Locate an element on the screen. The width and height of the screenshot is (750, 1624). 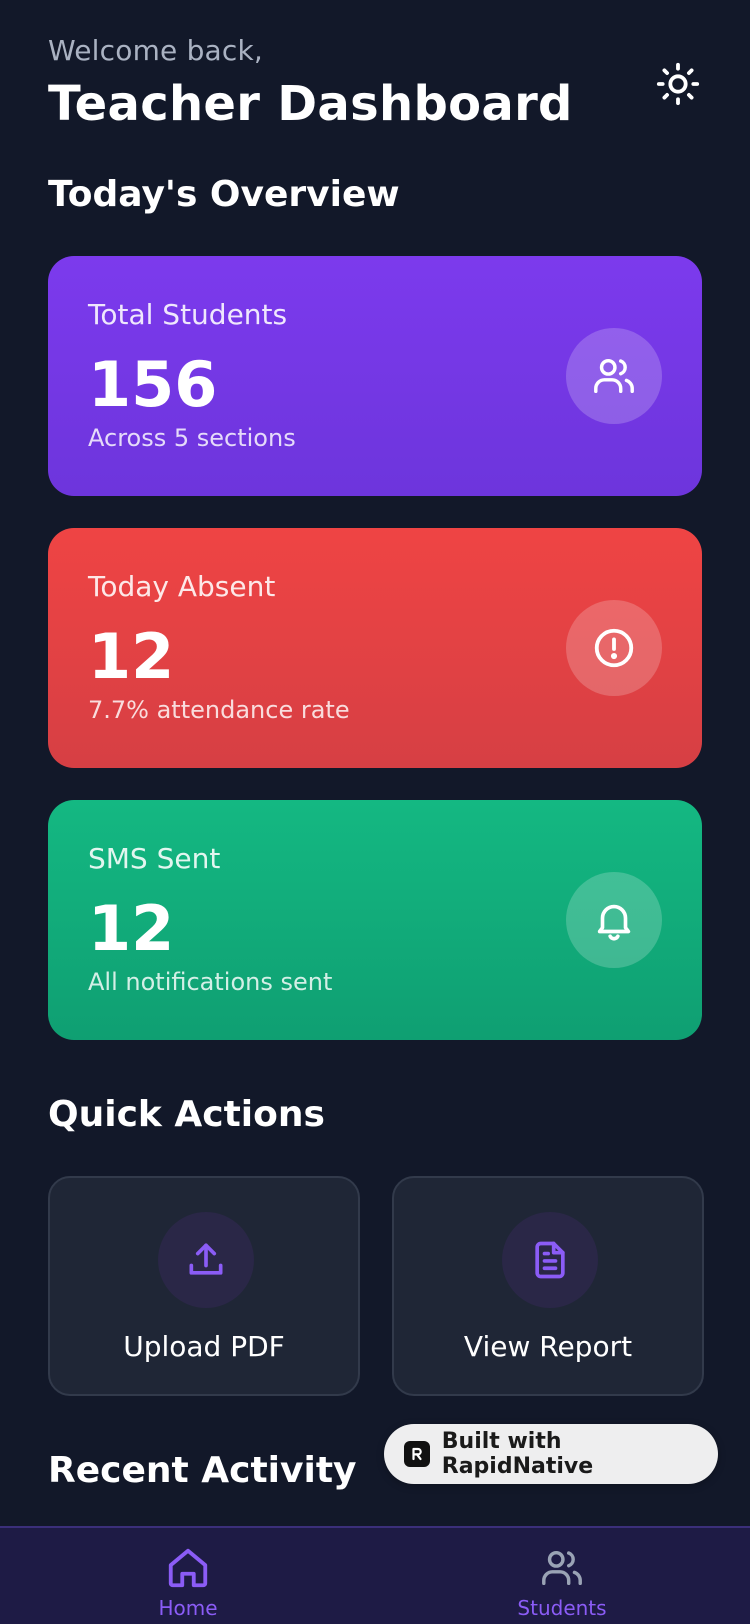
recent-activity-section-title: Recent Activity is located at coordinates (202, 1470).